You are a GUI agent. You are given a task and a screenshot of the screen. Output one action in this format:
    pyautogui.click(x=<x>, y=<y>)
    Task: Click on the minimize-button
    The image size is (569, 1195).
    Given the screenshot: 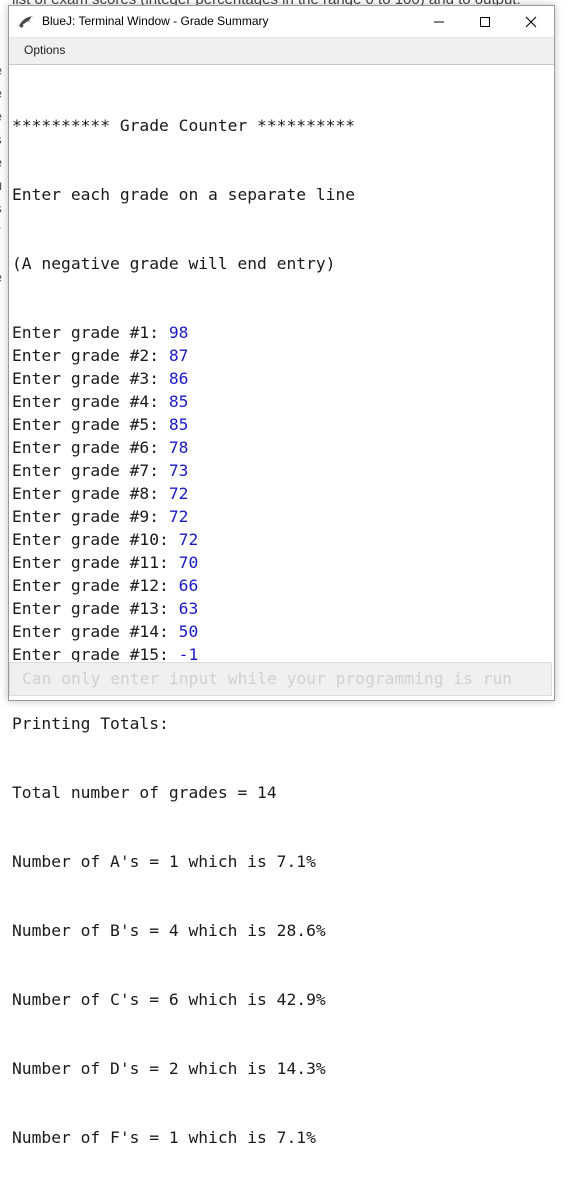 What is the action you would take?
    pyautogui.click(x=439, y=21)
    